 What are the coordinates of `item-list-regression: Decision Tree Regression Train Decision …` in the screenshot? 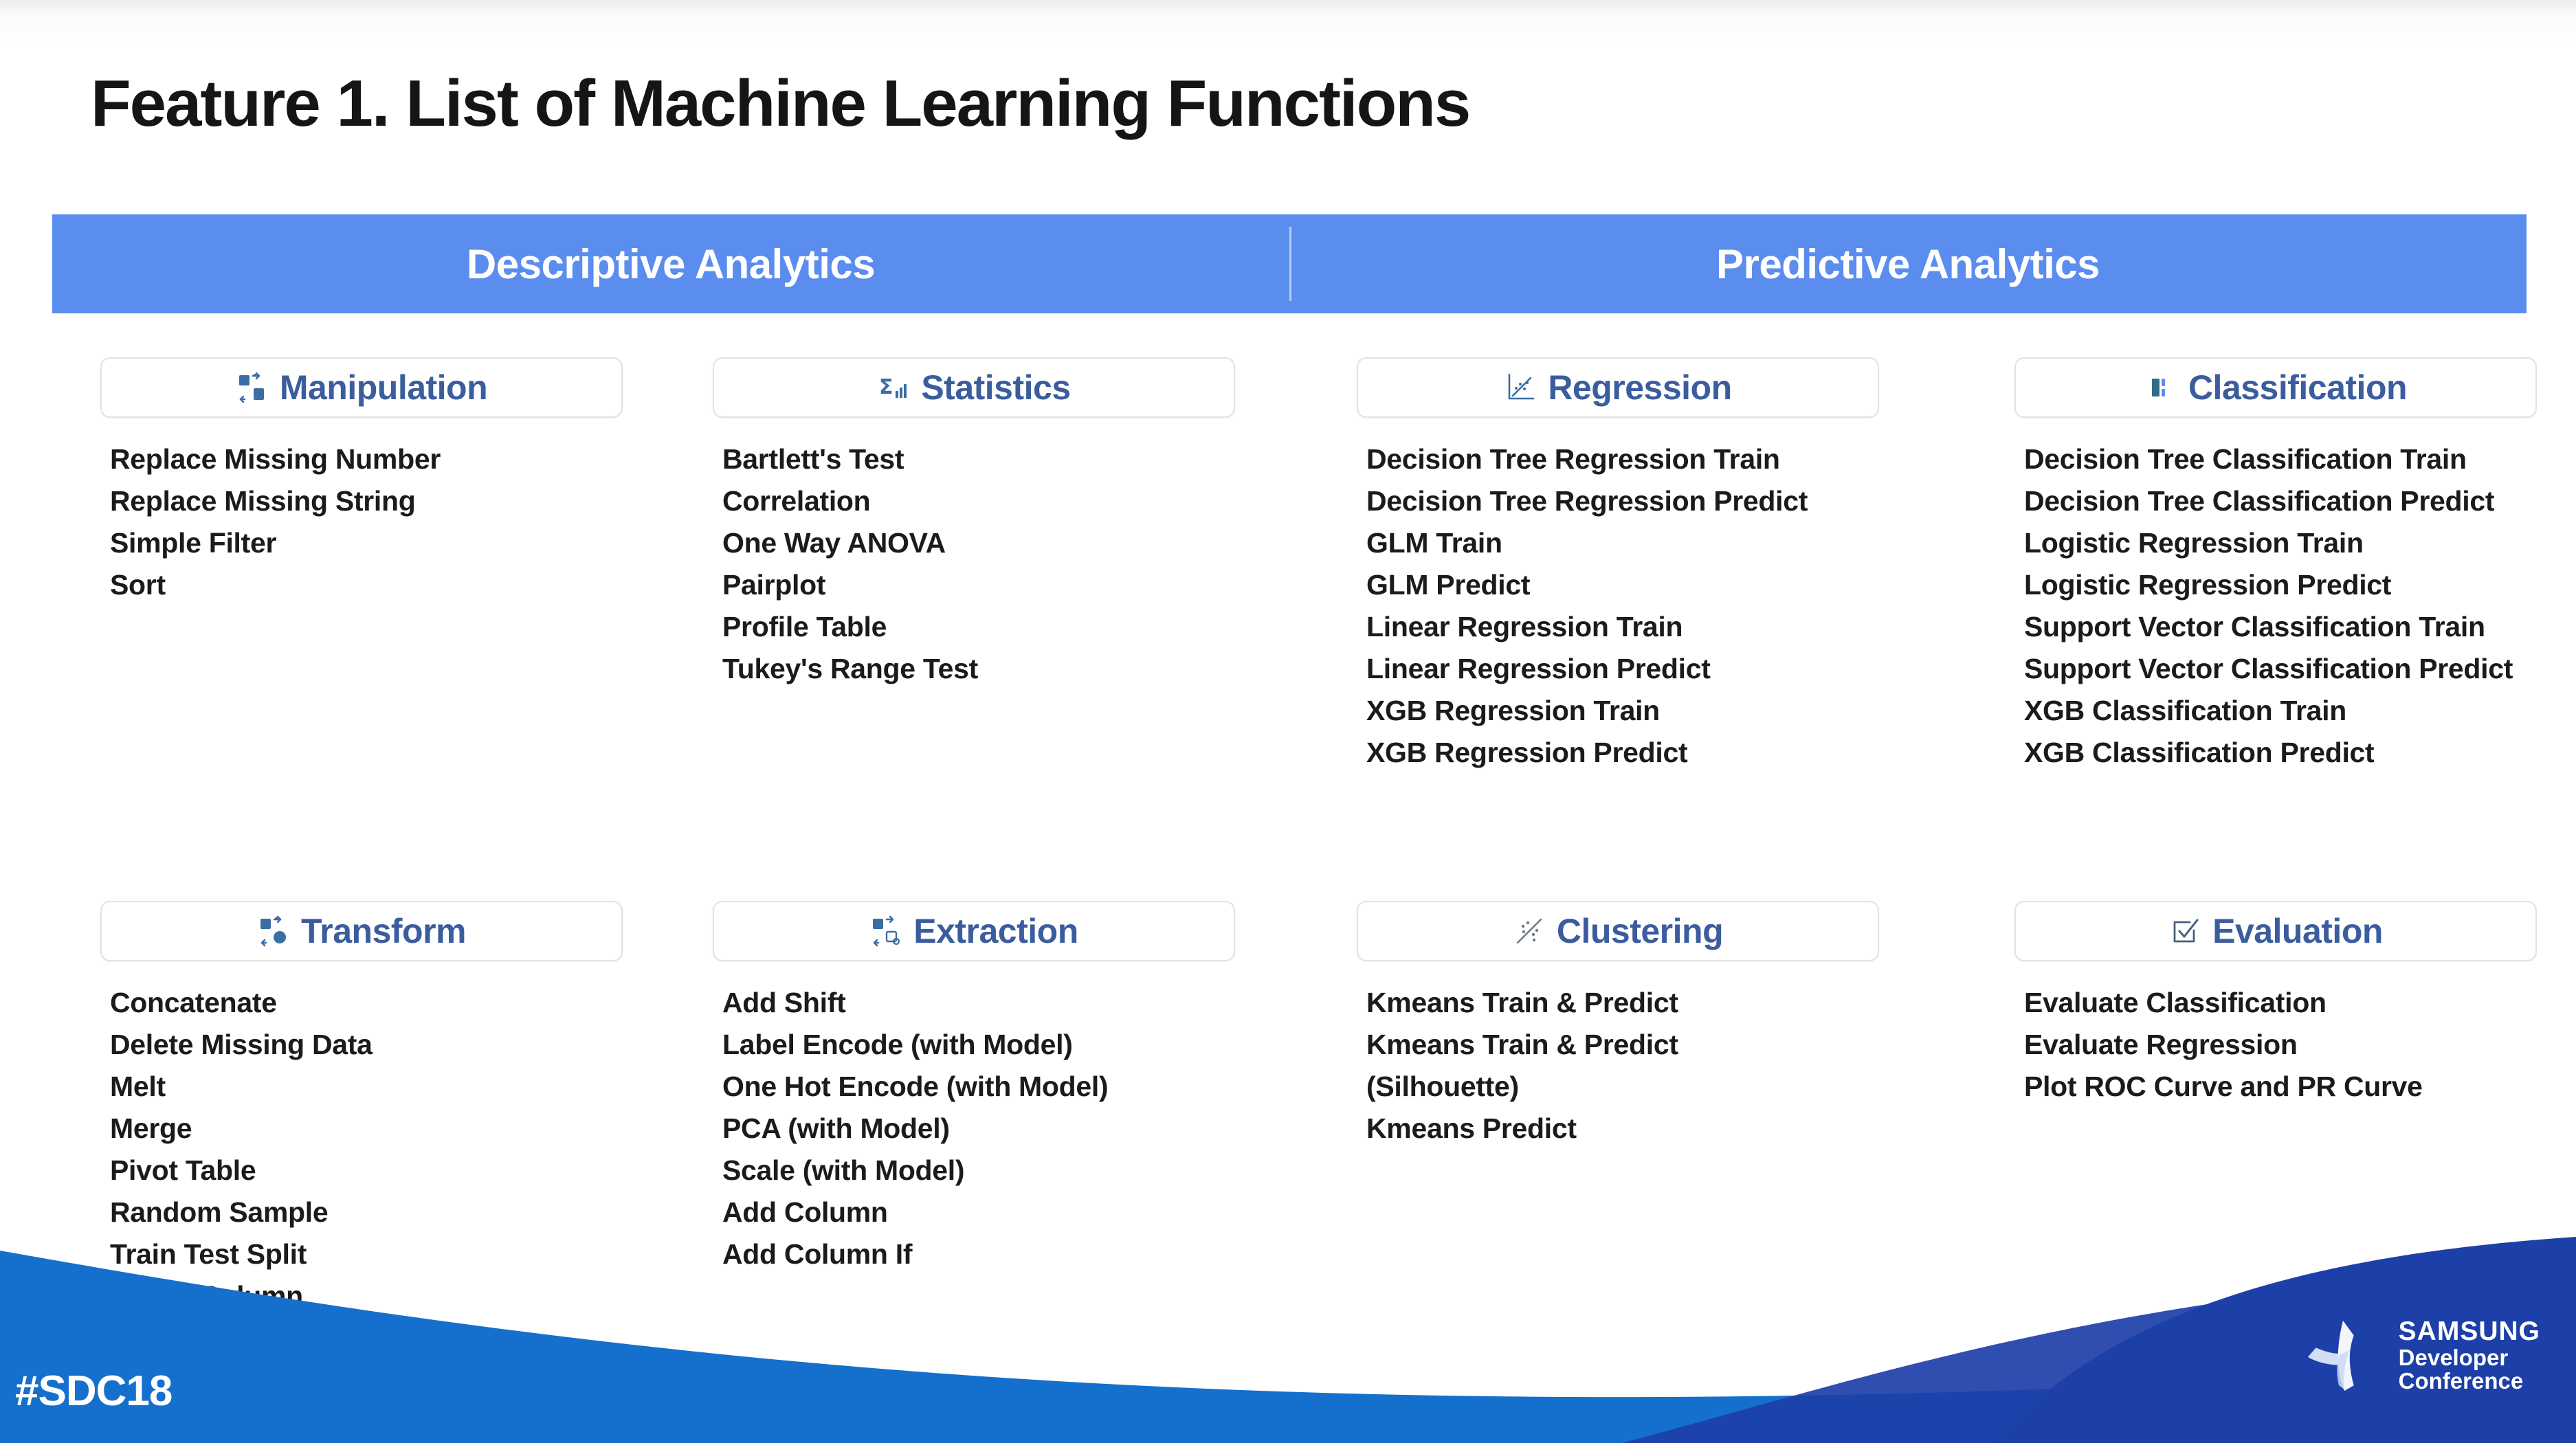 It's located at (1644, 606).